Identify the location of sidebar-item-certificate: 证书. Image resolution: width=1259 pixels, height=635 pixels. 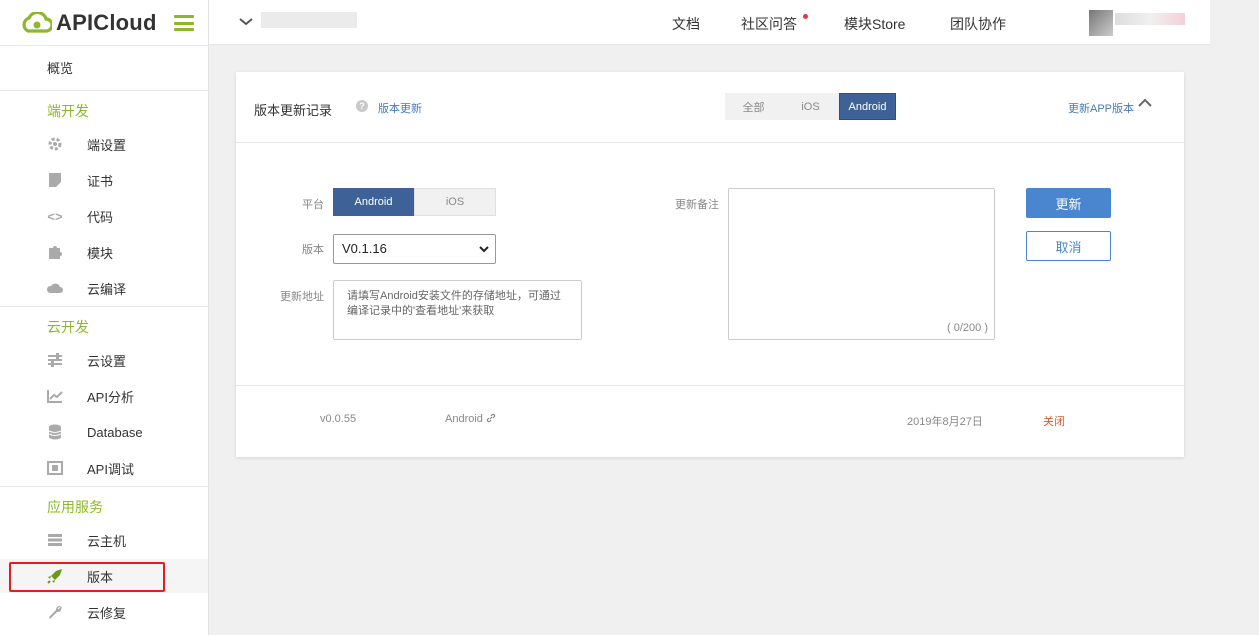
(104, 180).